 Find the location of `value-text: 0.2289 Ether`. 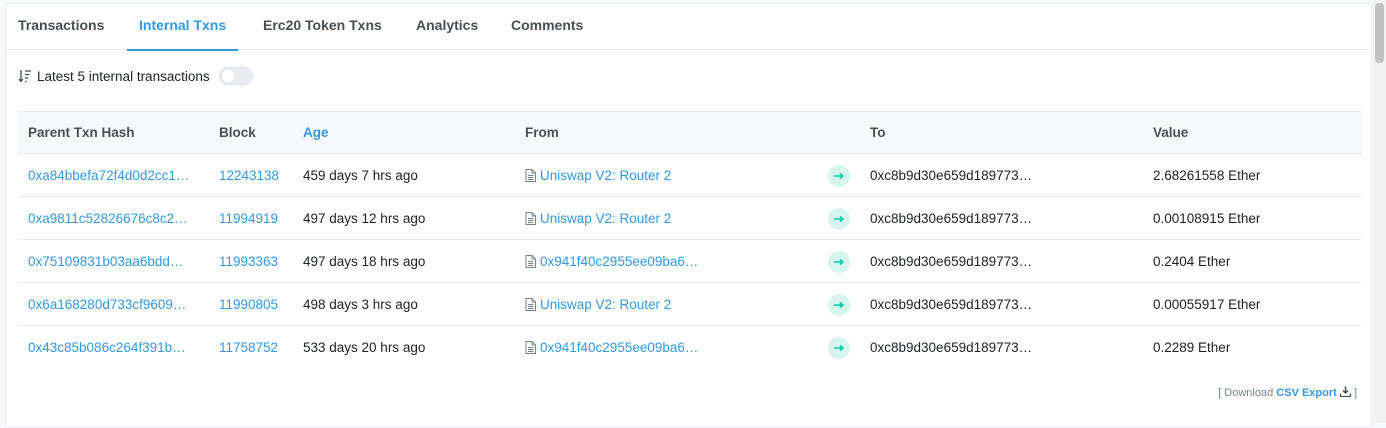

value-text: 0.2289 Ether is located at coordinates (1192, 347).